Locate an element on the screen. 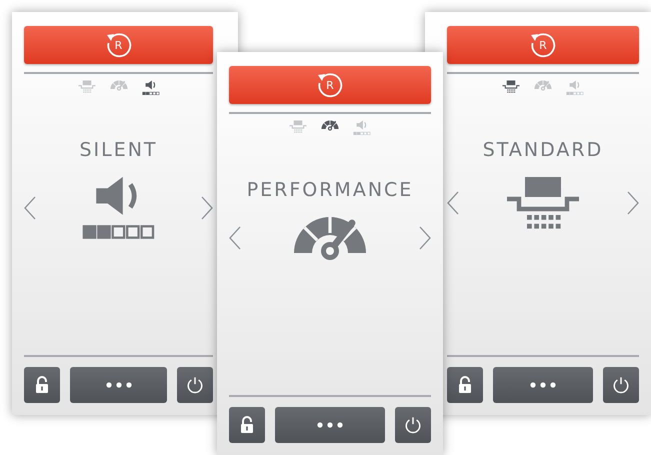 The image size is (651, 455). tray-icon is located at coordinates (543, 203).